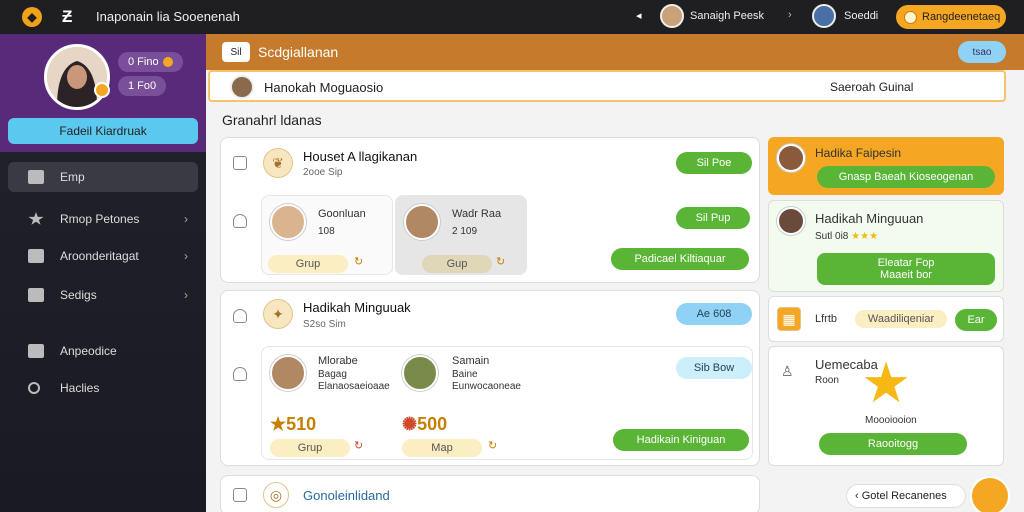 The height and width of the screenshot is (512, 1024). I want to click on blue-button: Ae 608, so click(714, 314).